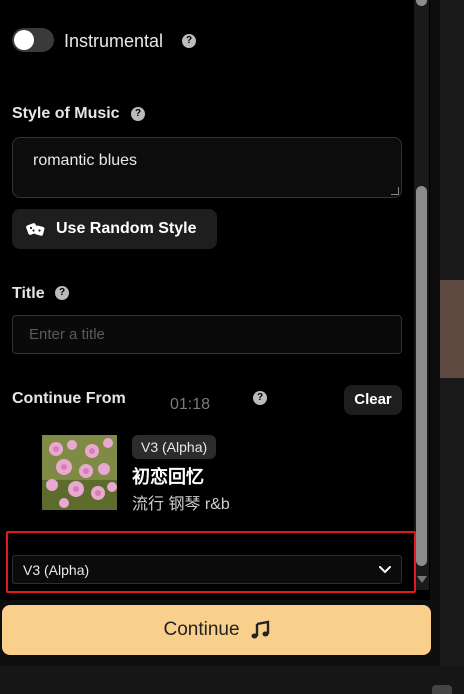  Describe the element at coordinates (452, 329) in the screenshot. I see `background-thumbnail` at that location.